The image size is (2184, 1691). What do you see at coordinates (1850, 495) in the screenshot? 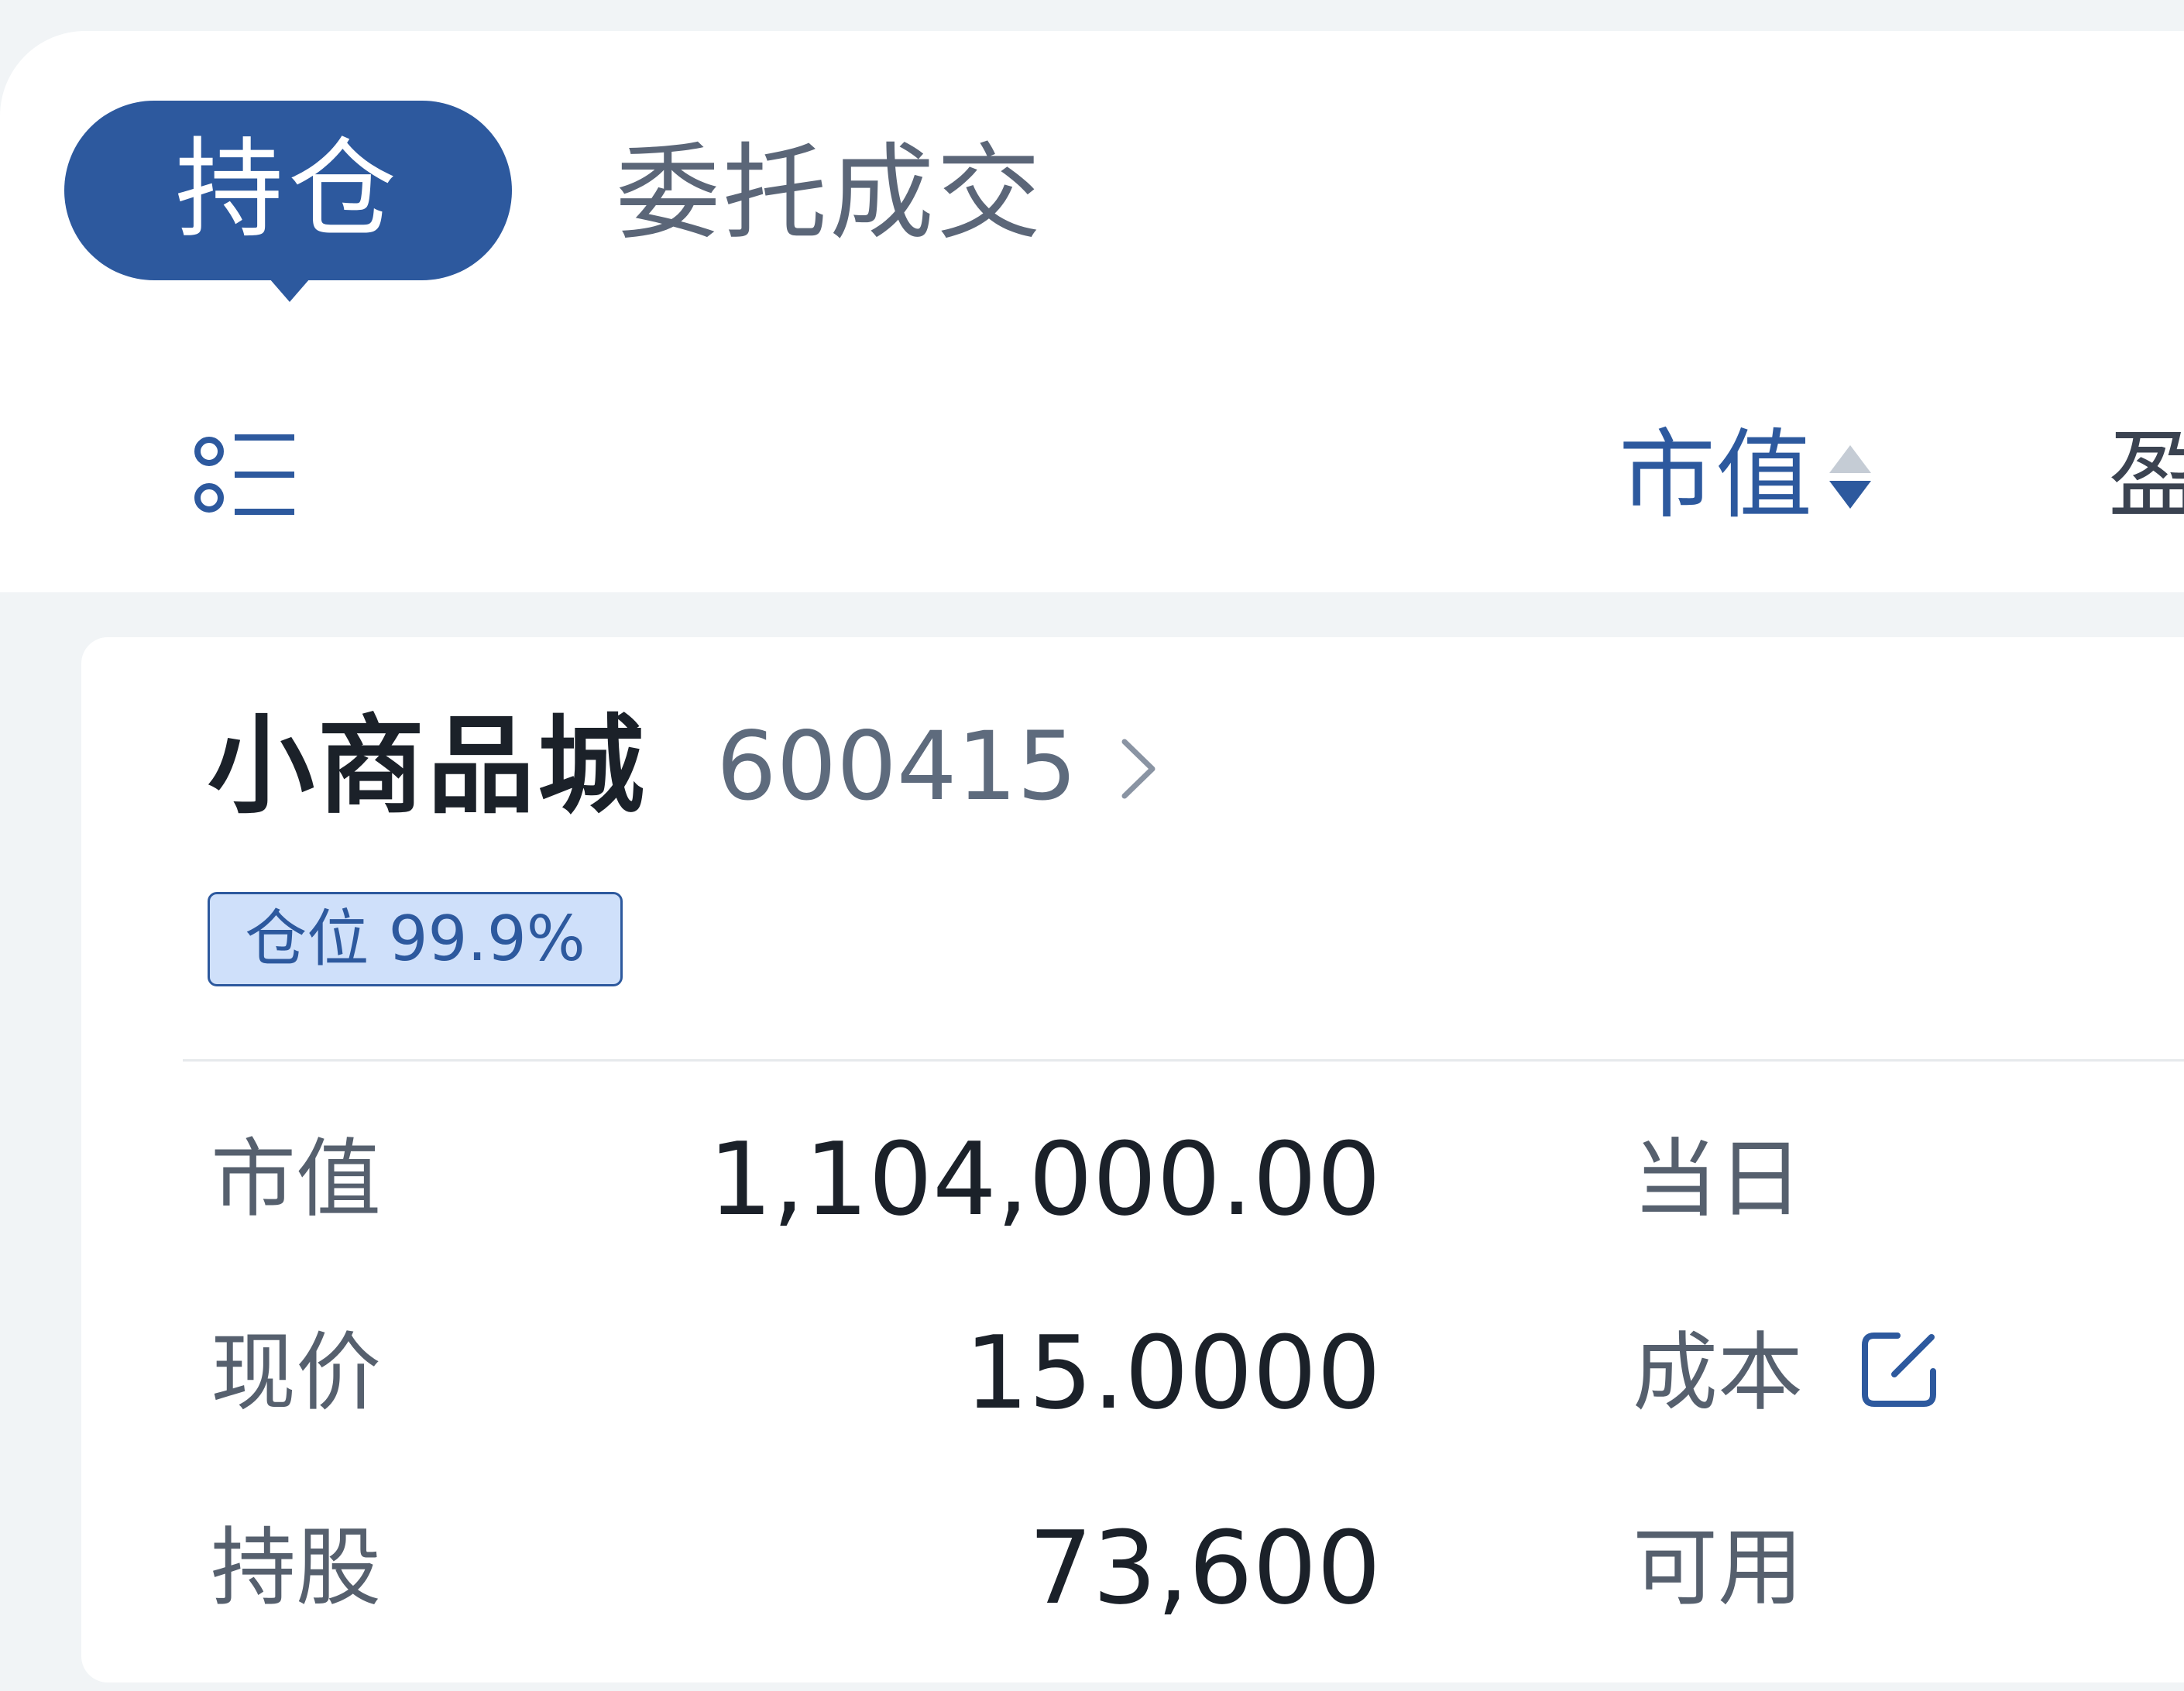
I see `sort-desc-arrow` at bounding box center [1850, 495].